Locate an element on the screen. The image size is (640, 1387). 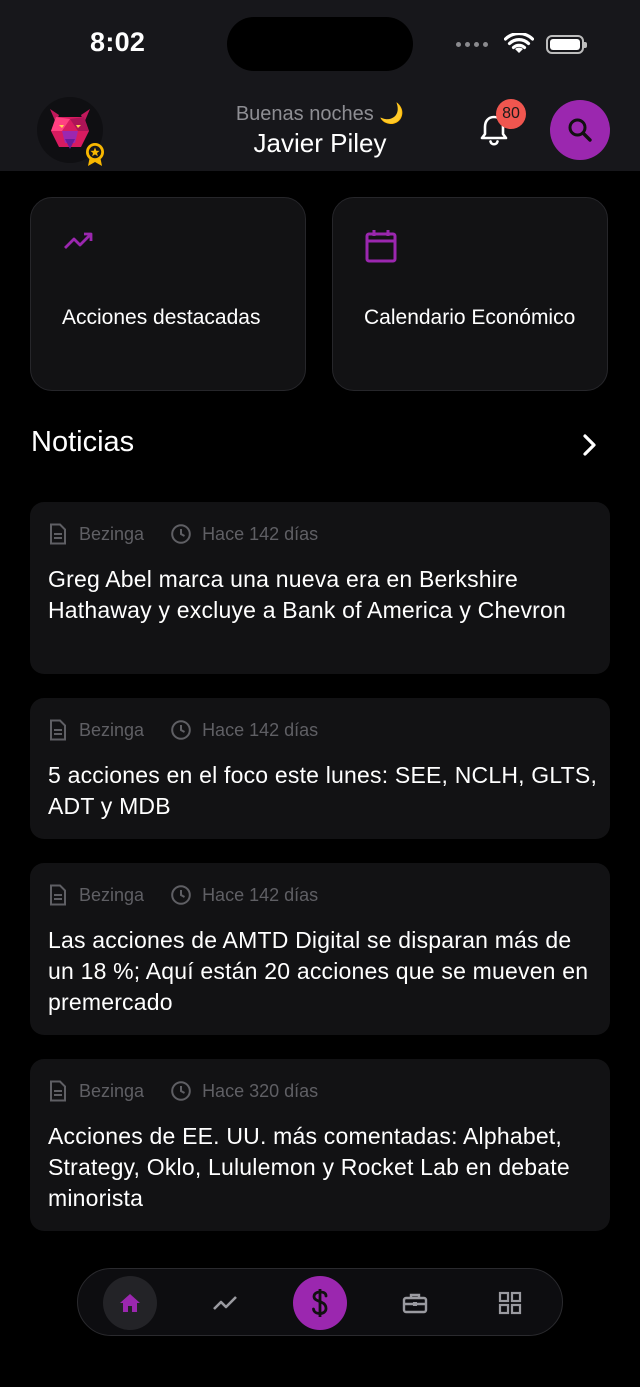
chevron-right-icon is located at coordinates (590, 447).